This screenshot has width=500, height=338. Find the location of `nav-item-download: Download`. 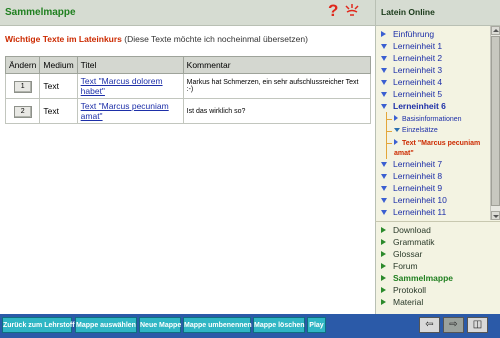

nav-item-download: Download is located at coordinates (406, 230).